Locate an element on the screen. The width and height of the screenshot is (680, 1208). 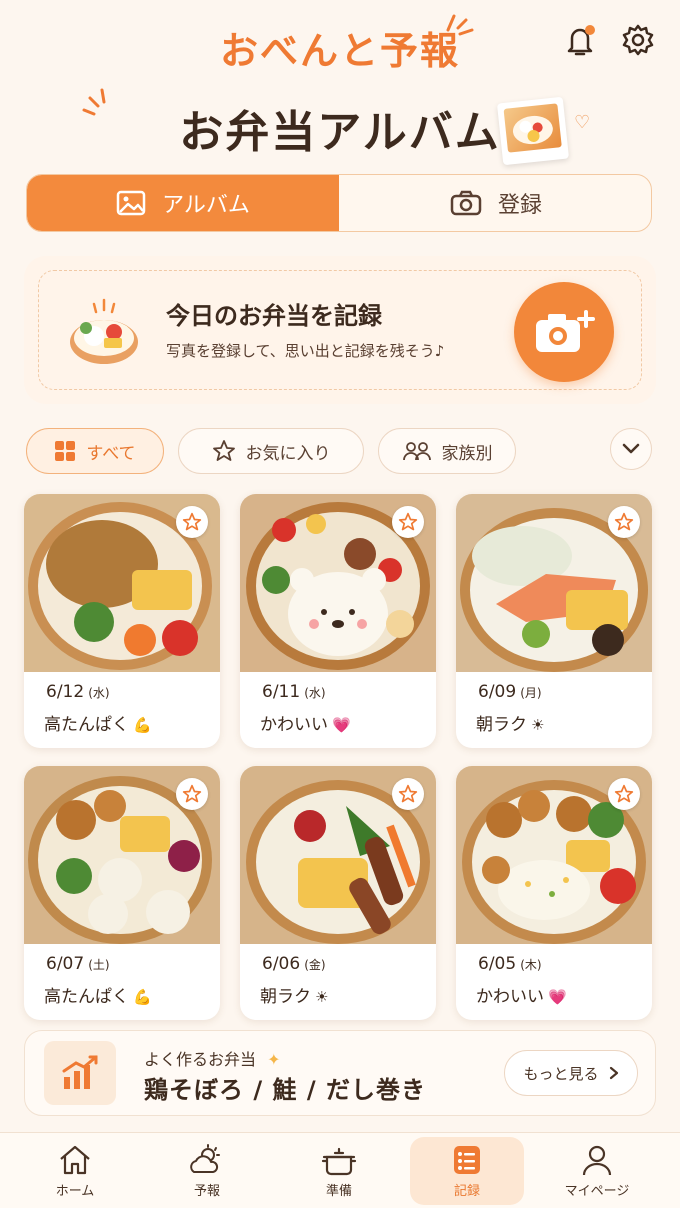
tab-register-label: 登録 is located at coordinates (519, 205).